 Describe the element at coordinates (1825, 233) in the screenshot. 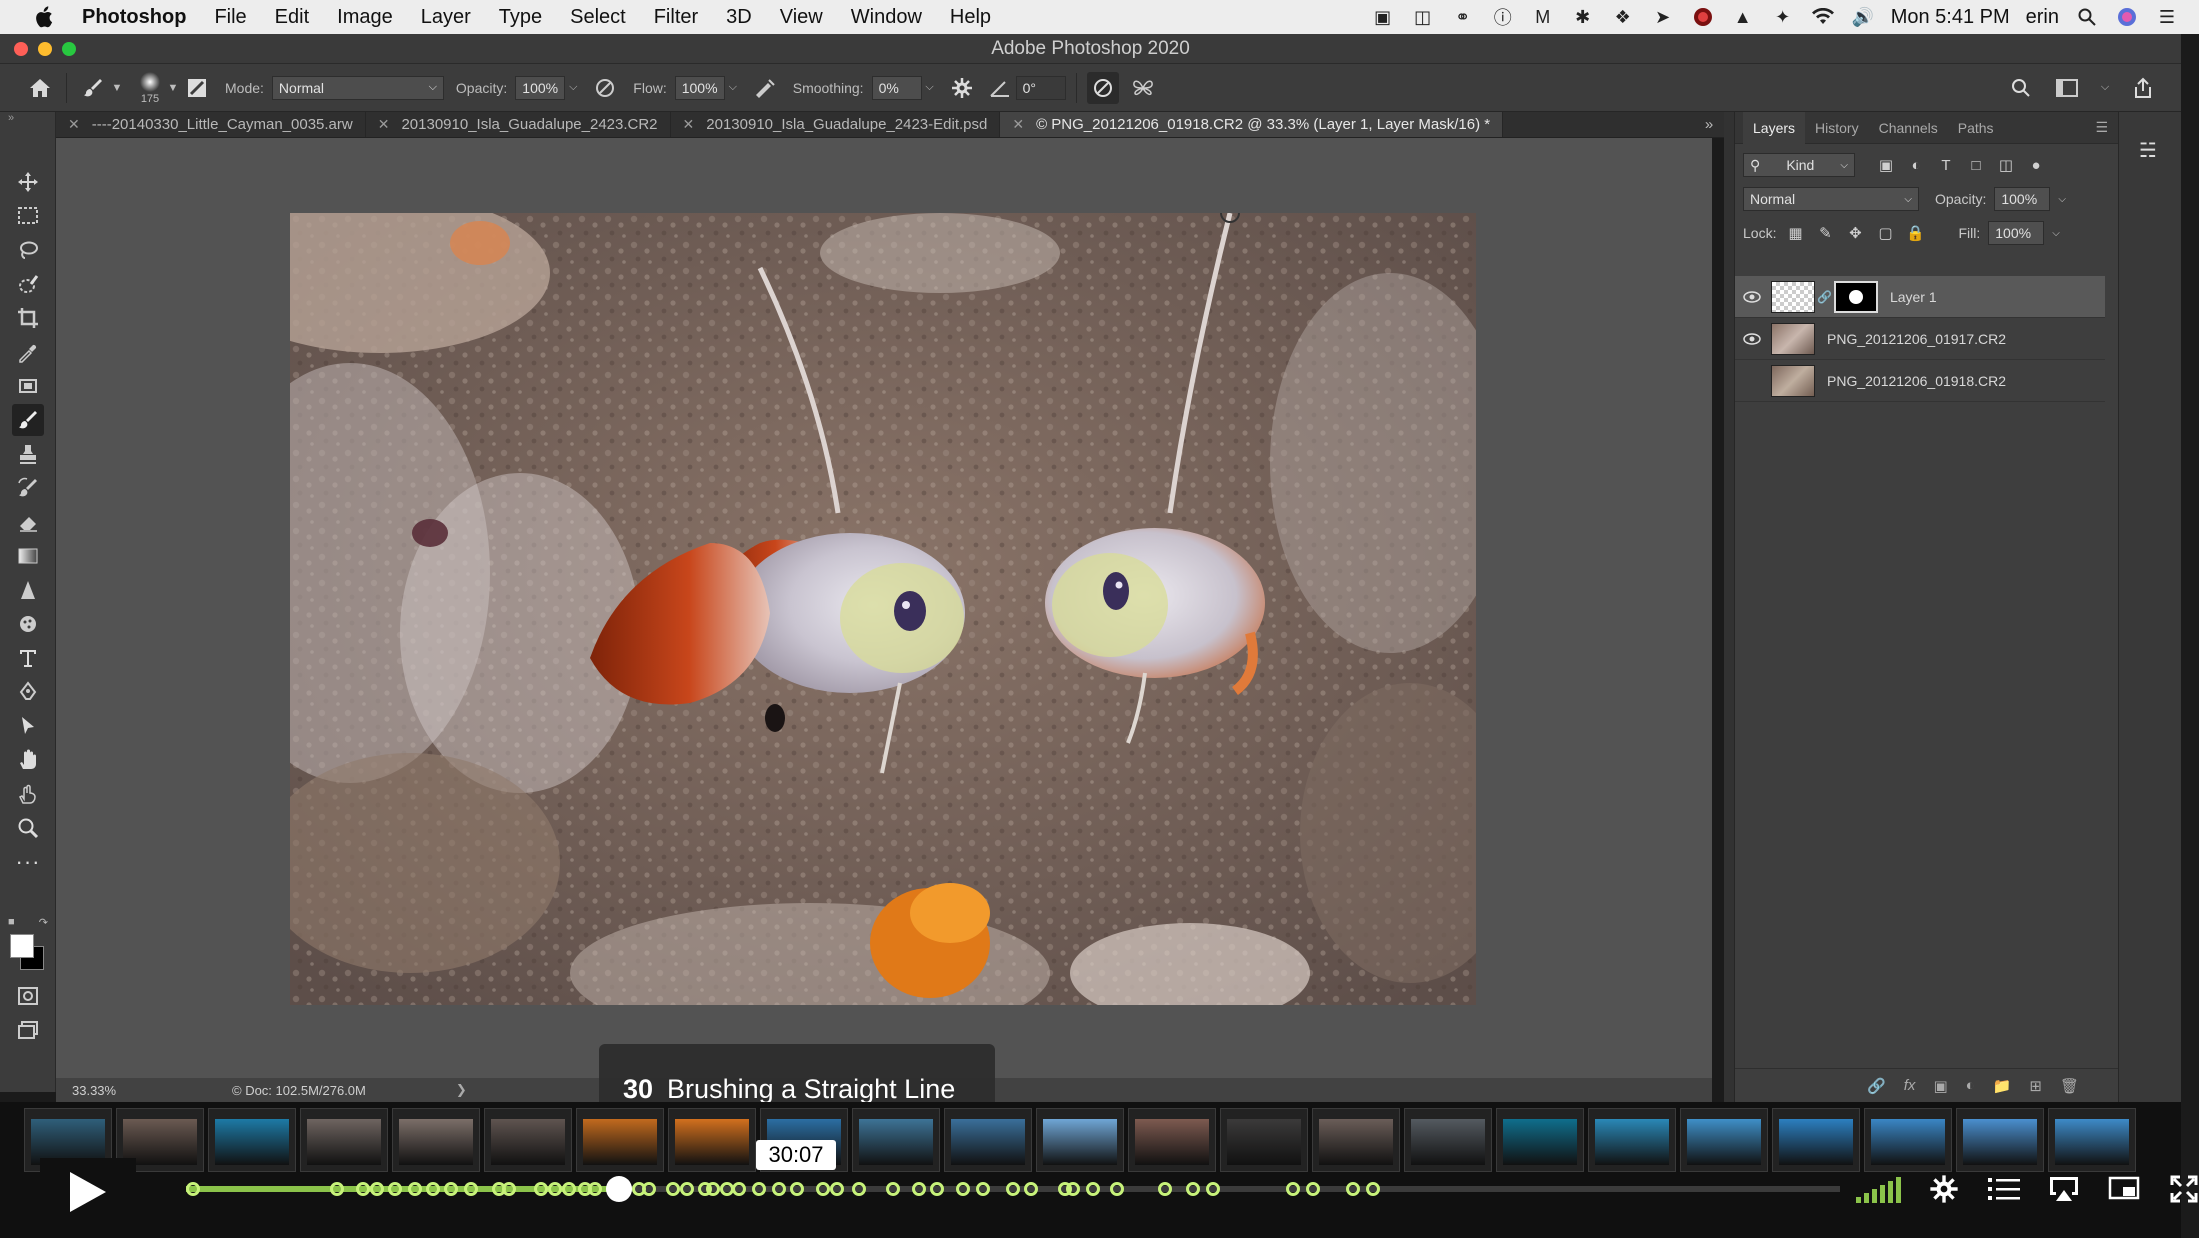

I see `lock-image-icon: ✎` at that location.